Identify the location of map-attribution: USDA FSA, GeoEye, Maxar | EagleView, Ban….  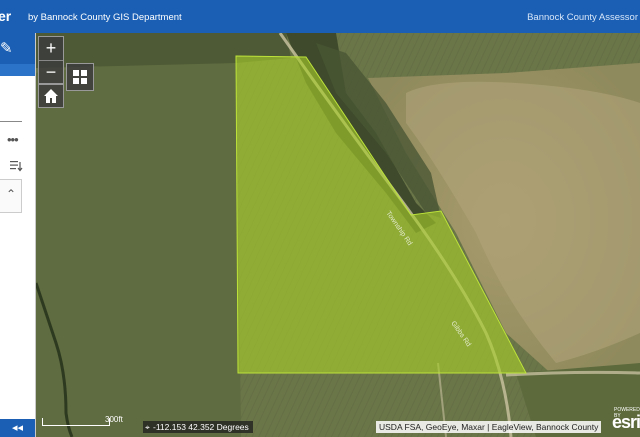
(489, 427).